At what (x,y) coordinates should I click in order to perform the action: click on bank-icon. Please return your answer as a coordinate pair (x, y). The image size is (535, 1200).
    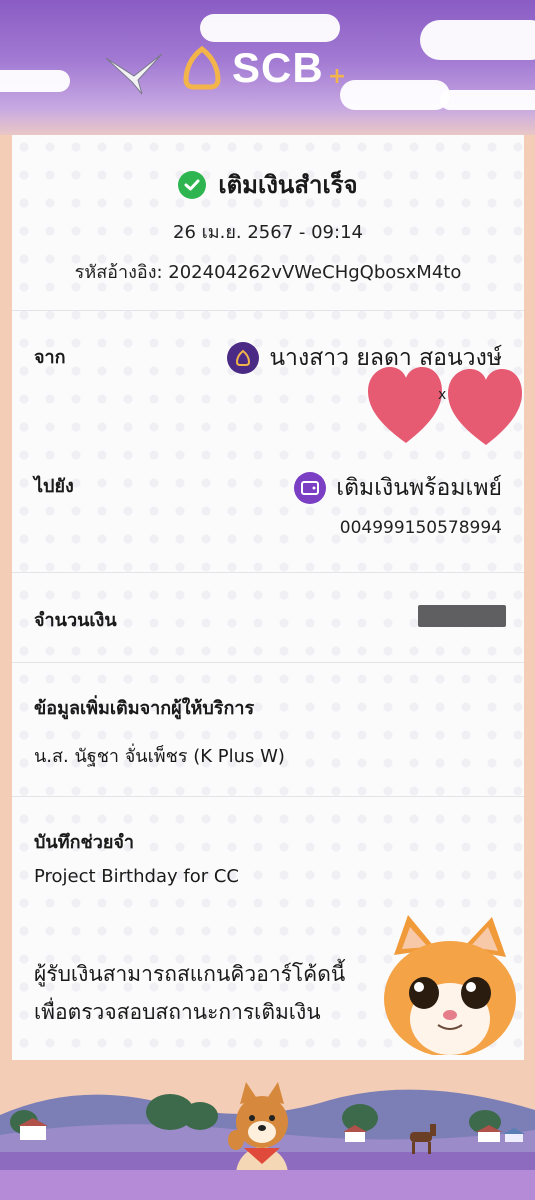
    Looking at the image, I should click on (243, 358).